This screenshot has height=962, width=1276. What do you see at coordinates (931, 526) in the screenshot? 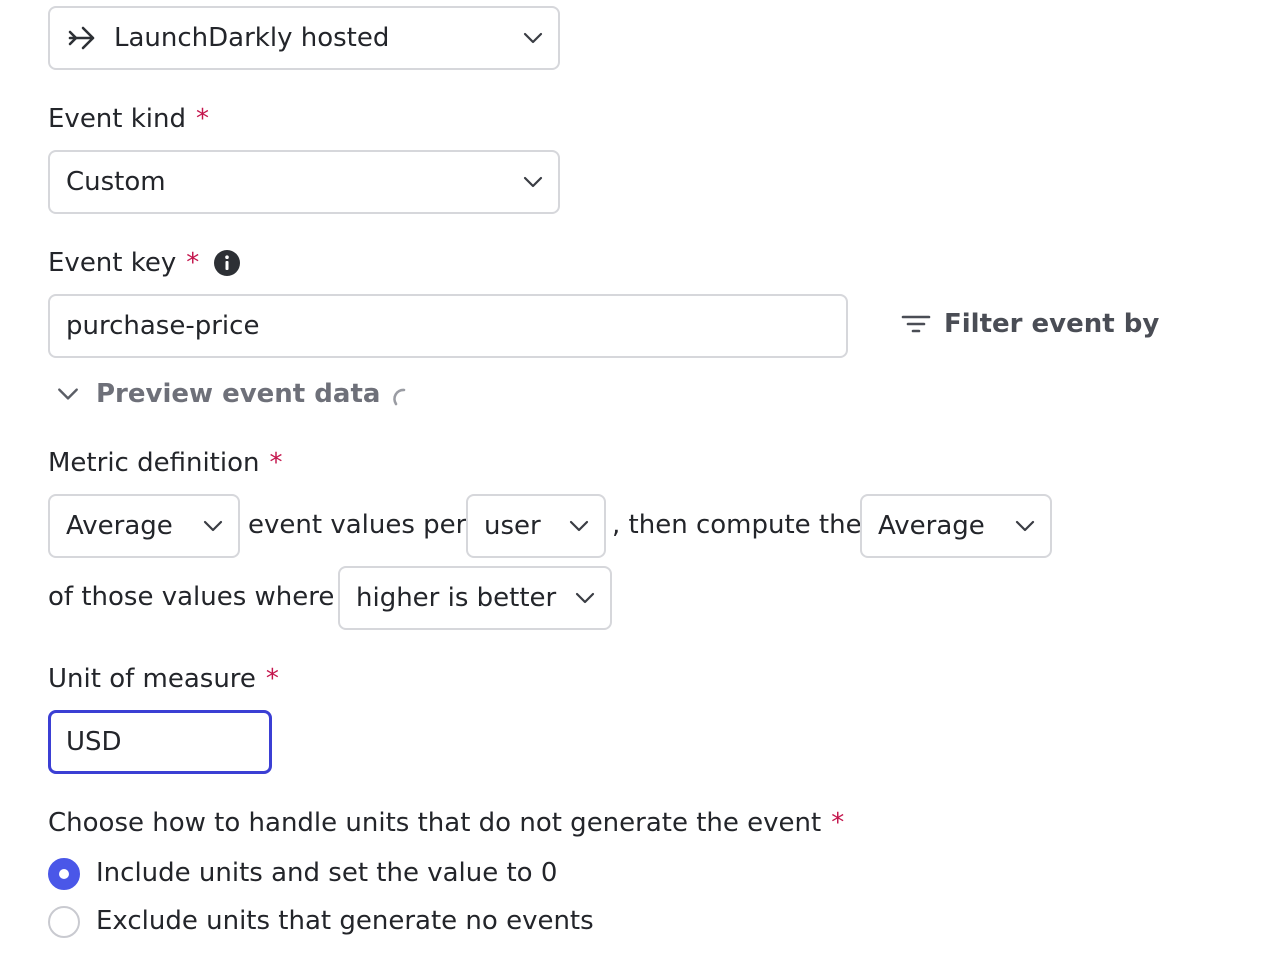
I see `statistic-value: Average` at bounding box center [931, 526].